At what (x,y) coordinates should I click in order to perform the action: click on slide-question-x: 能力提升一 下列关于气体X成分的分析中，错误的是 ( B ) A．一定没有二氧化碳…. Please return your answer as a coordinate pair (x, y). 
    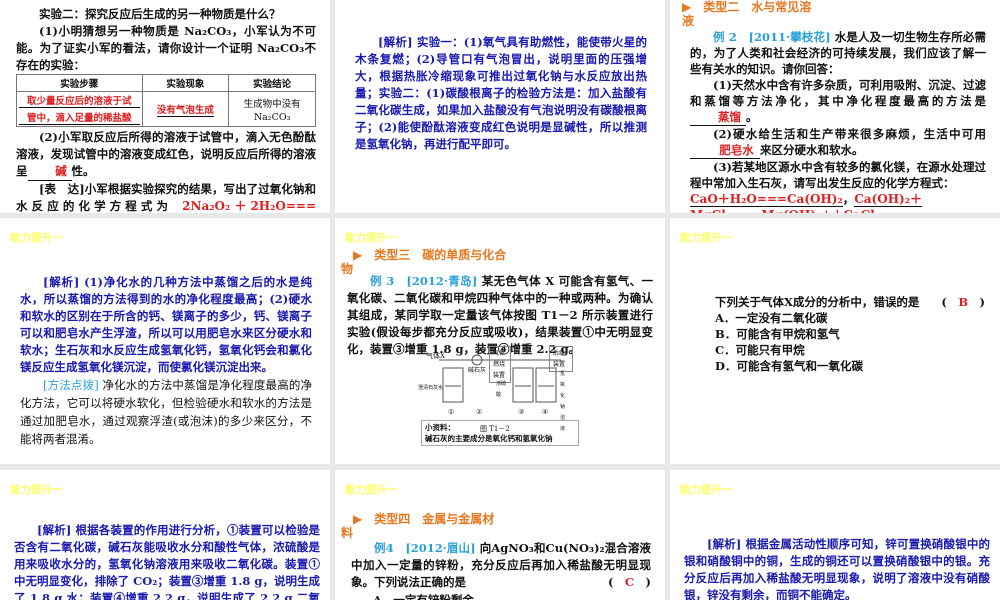
    Looking at the image, I should click on (835, 341).